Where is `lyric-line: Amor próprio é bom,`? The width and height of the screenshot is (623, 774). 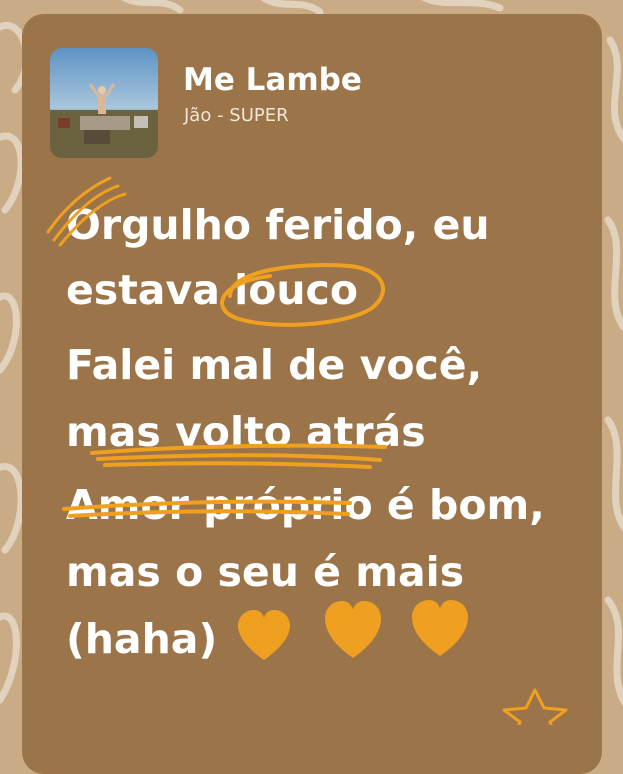 lyric-line: Amor próprio é bom, is located at coordinates (305, 505).